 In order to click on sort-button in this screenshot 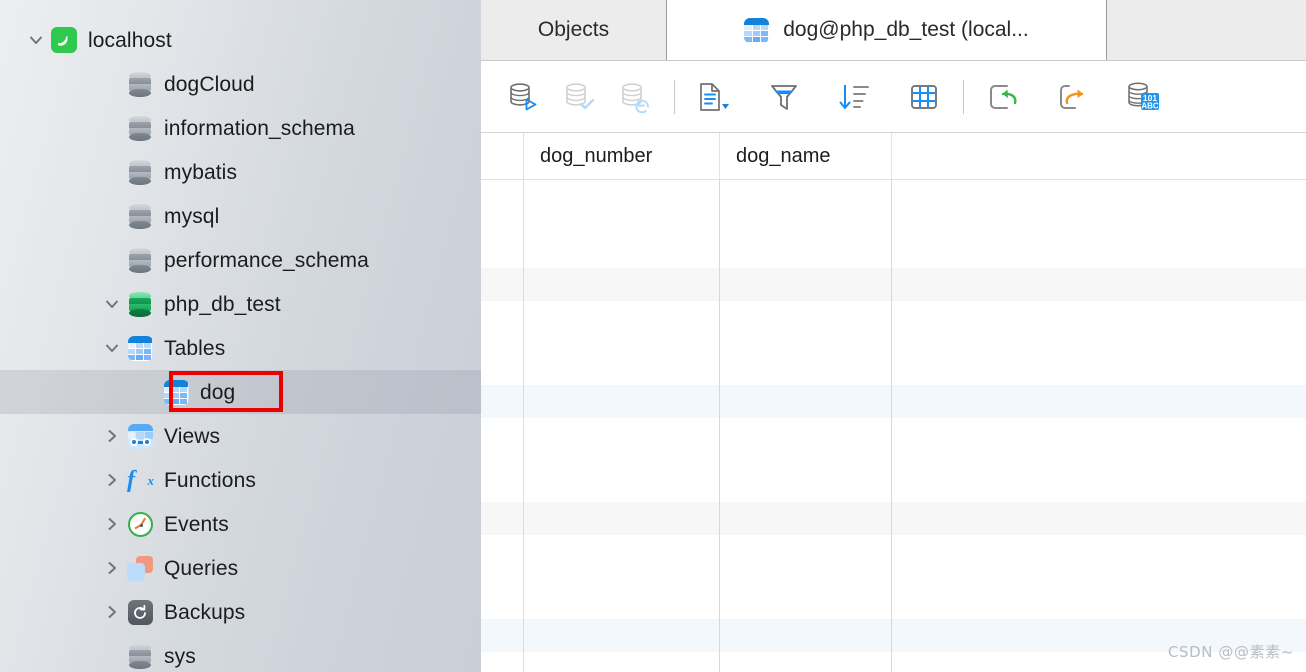, I will do `click(854, 97)`.